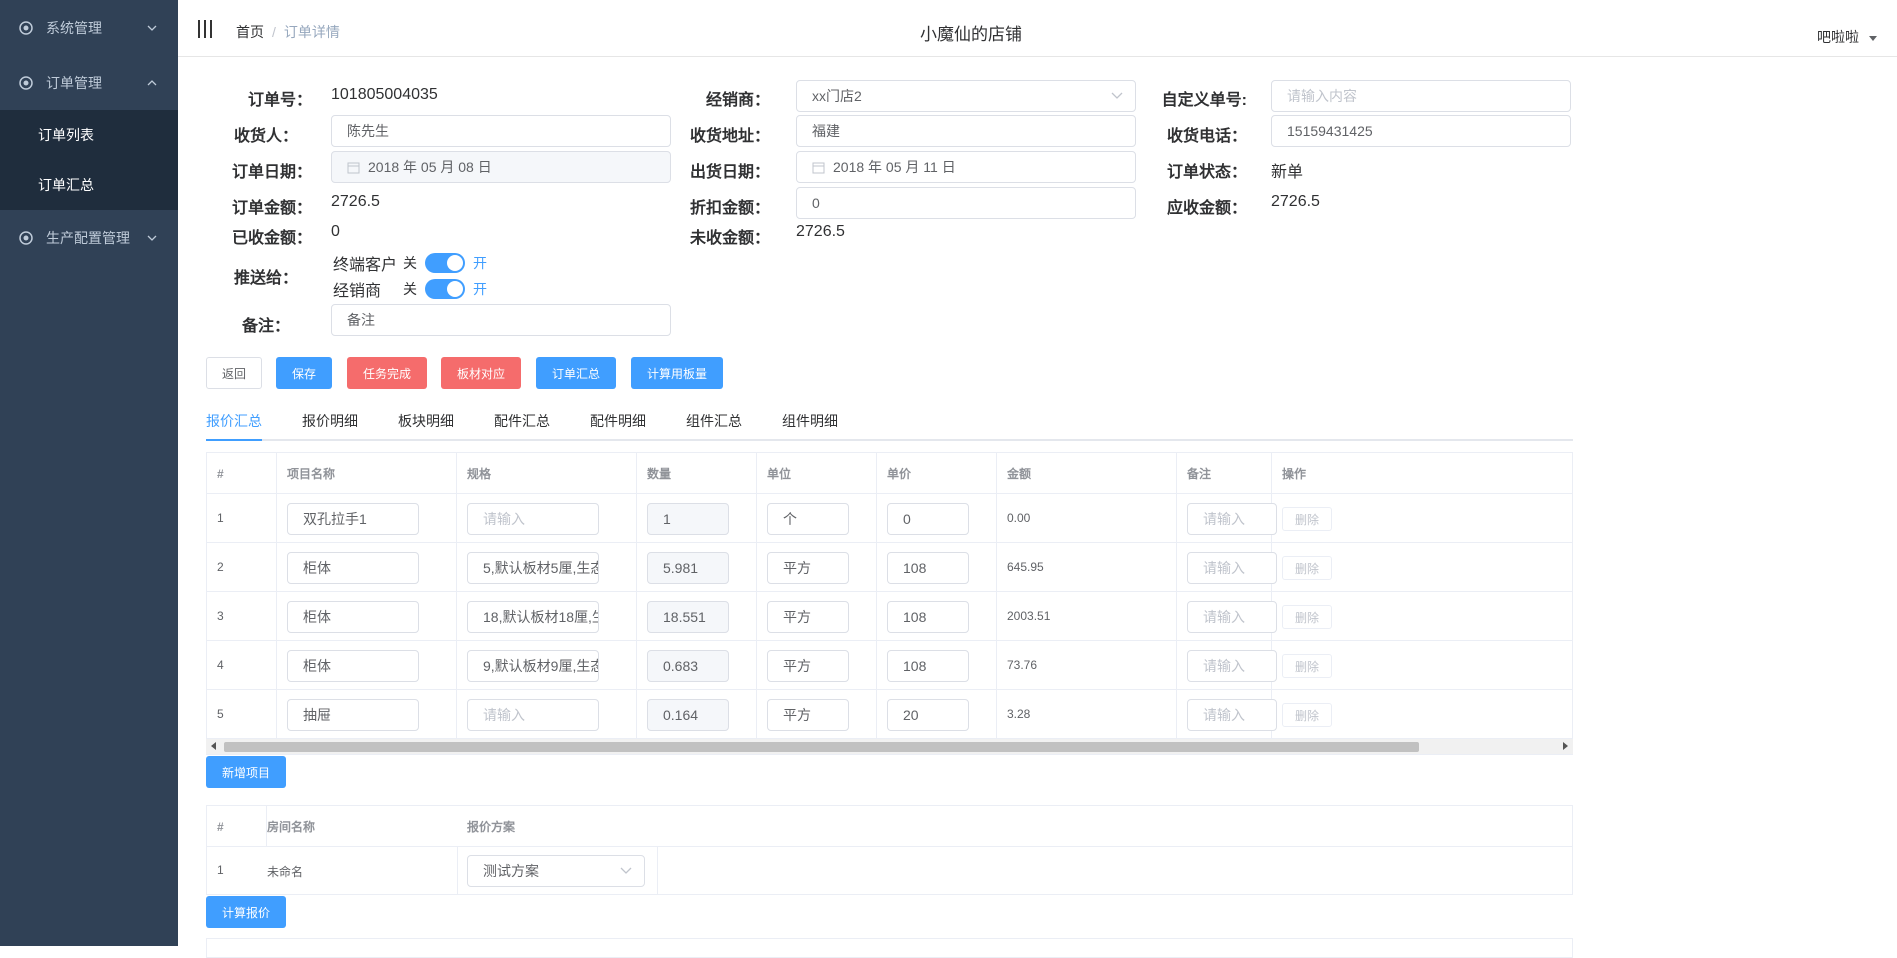  Describe the element at coordinates (966, 96) in the screenshot. I see `dealer-select: xx门店2` at that location.